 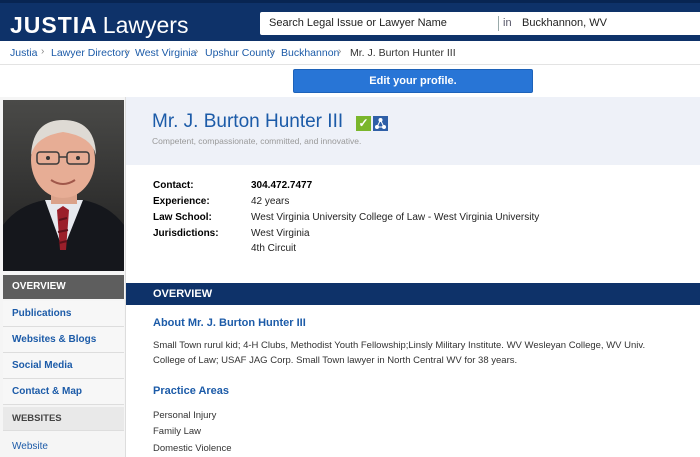 I want to click on practice-areas-heading: Practice Areas, so click(x=191, y=391).